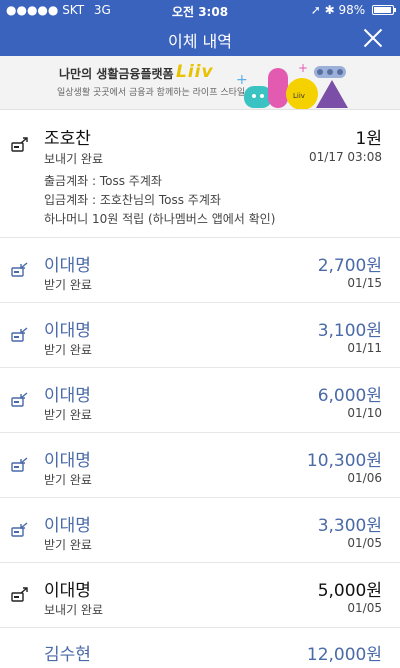 The width and height of the screenshot is (400, 668). What do you see at coordinates (345, 157) in the screenshot?
I see `transfer-date: 01/17 03:08` at bounding box center [345, 157].